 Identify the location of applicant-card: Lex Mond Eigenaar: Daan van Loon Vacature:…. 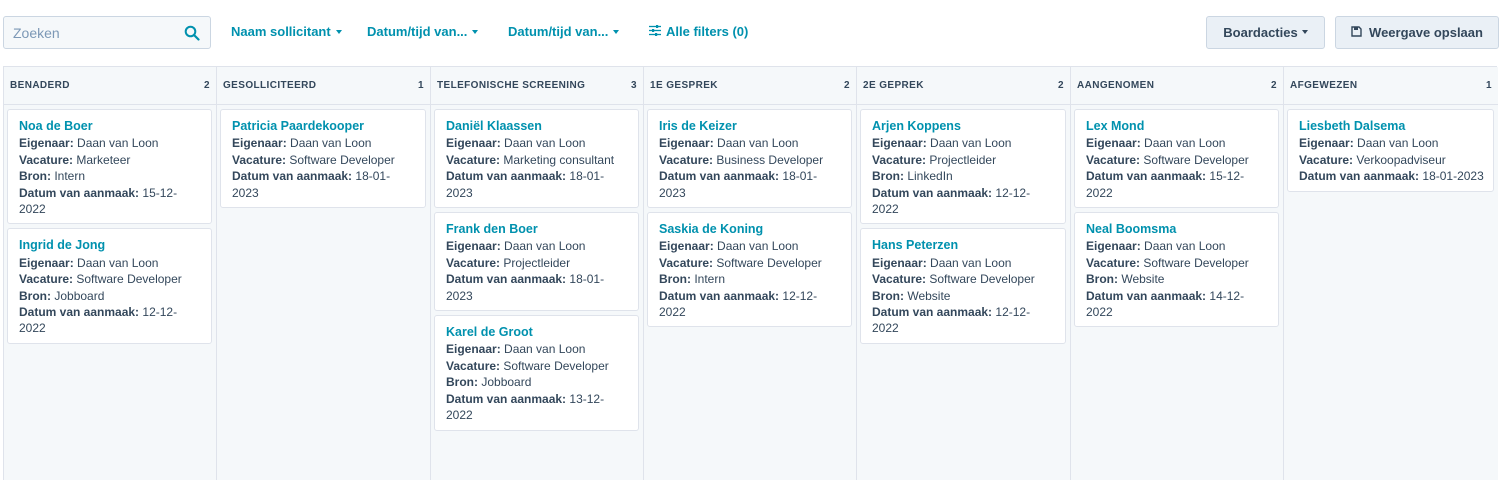
(1176, 159).